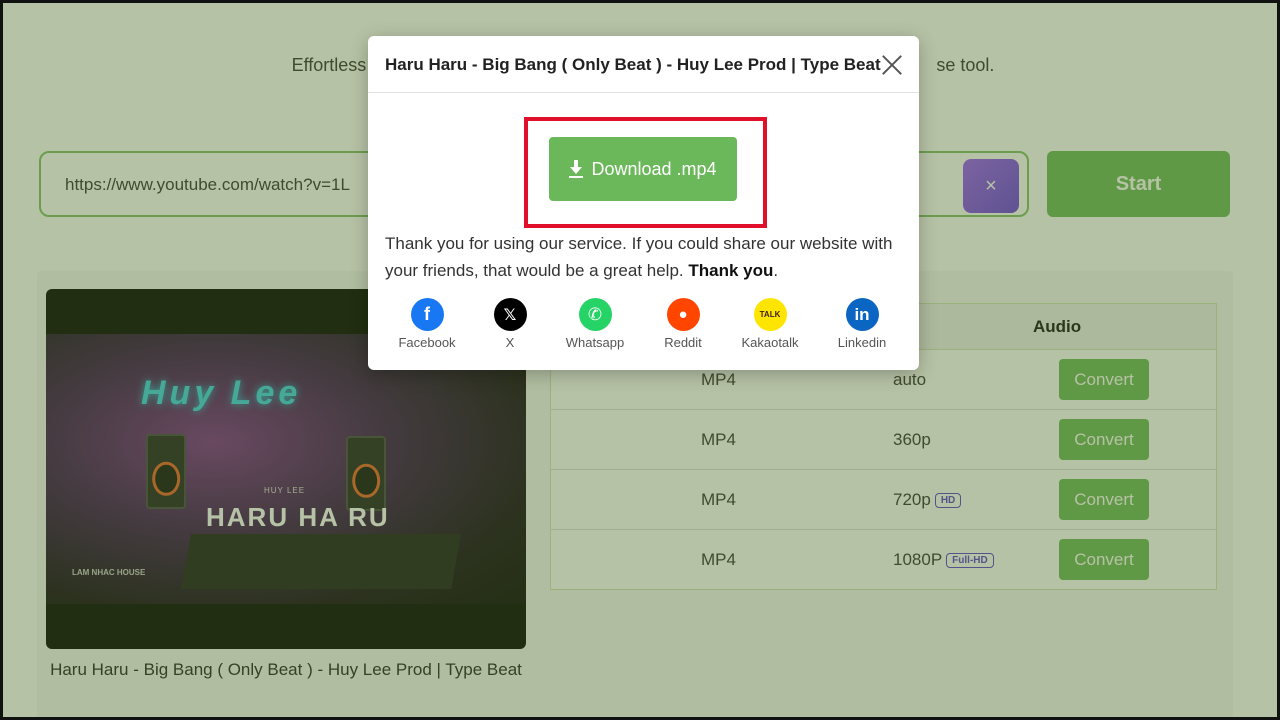 The image size is (1280, 720). Describe the element at coordinates (683, 314) in the screenshot. I see `reddit-icon: ●` at that location.